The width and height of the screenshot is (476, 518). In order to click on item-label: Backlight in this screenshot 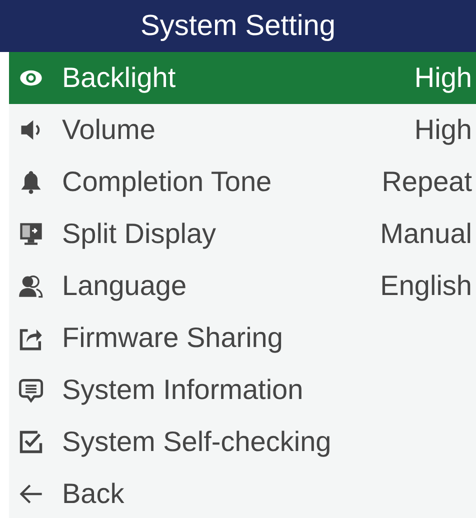, I will do `click(119, 78)`.